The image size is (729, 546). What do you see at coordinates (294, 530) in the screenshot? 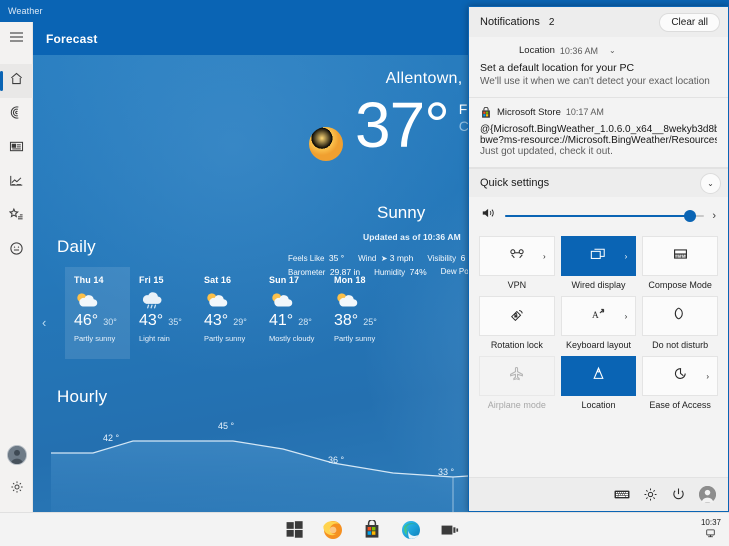
I see `start-button` at bounding box center [294, 530].